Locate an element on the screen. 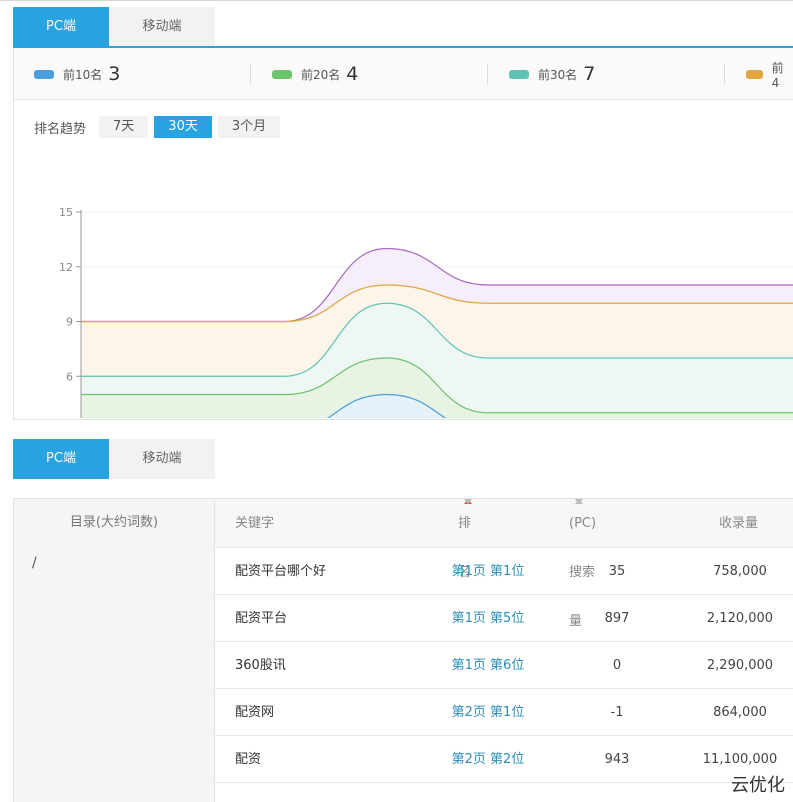 This screenshot has height=802, width=793. top20-swatch is located at coordinates (282, 74).